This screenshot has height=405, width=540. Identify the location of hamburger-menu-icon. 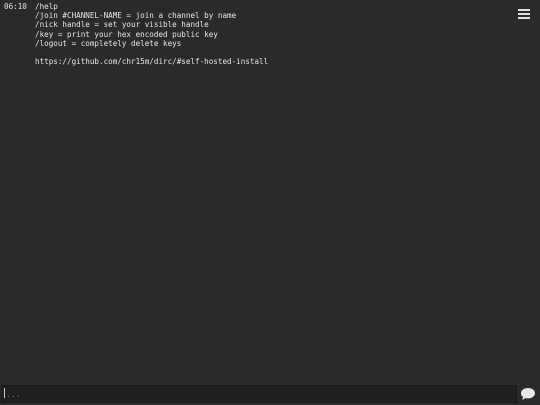
(524, 15).